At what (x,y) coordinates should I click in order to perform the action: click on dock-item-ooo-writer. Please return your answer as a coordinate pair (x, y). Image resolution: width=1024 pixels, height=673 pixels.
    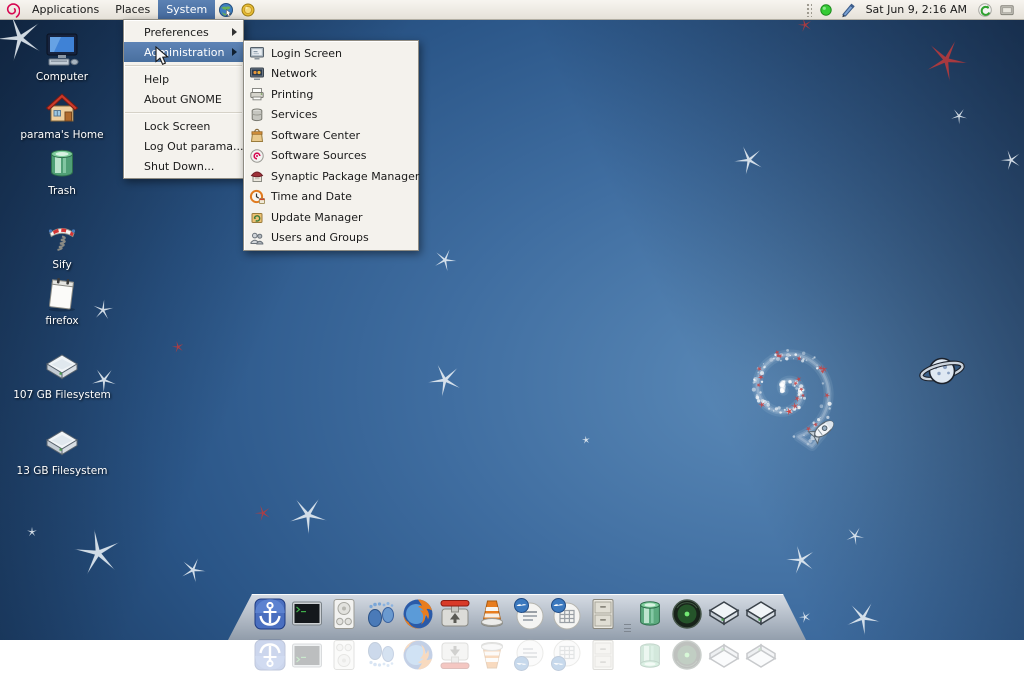
    Looking at the image, I should click on (529, 633).